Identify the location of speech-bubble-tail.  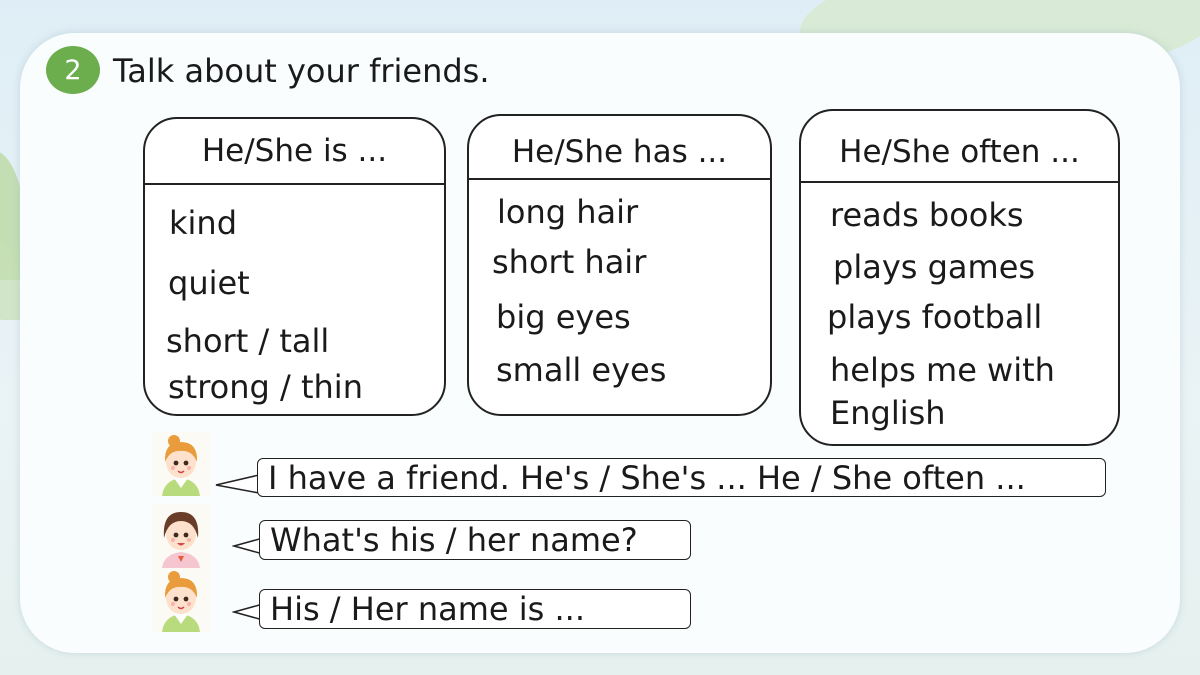
(237, 484).